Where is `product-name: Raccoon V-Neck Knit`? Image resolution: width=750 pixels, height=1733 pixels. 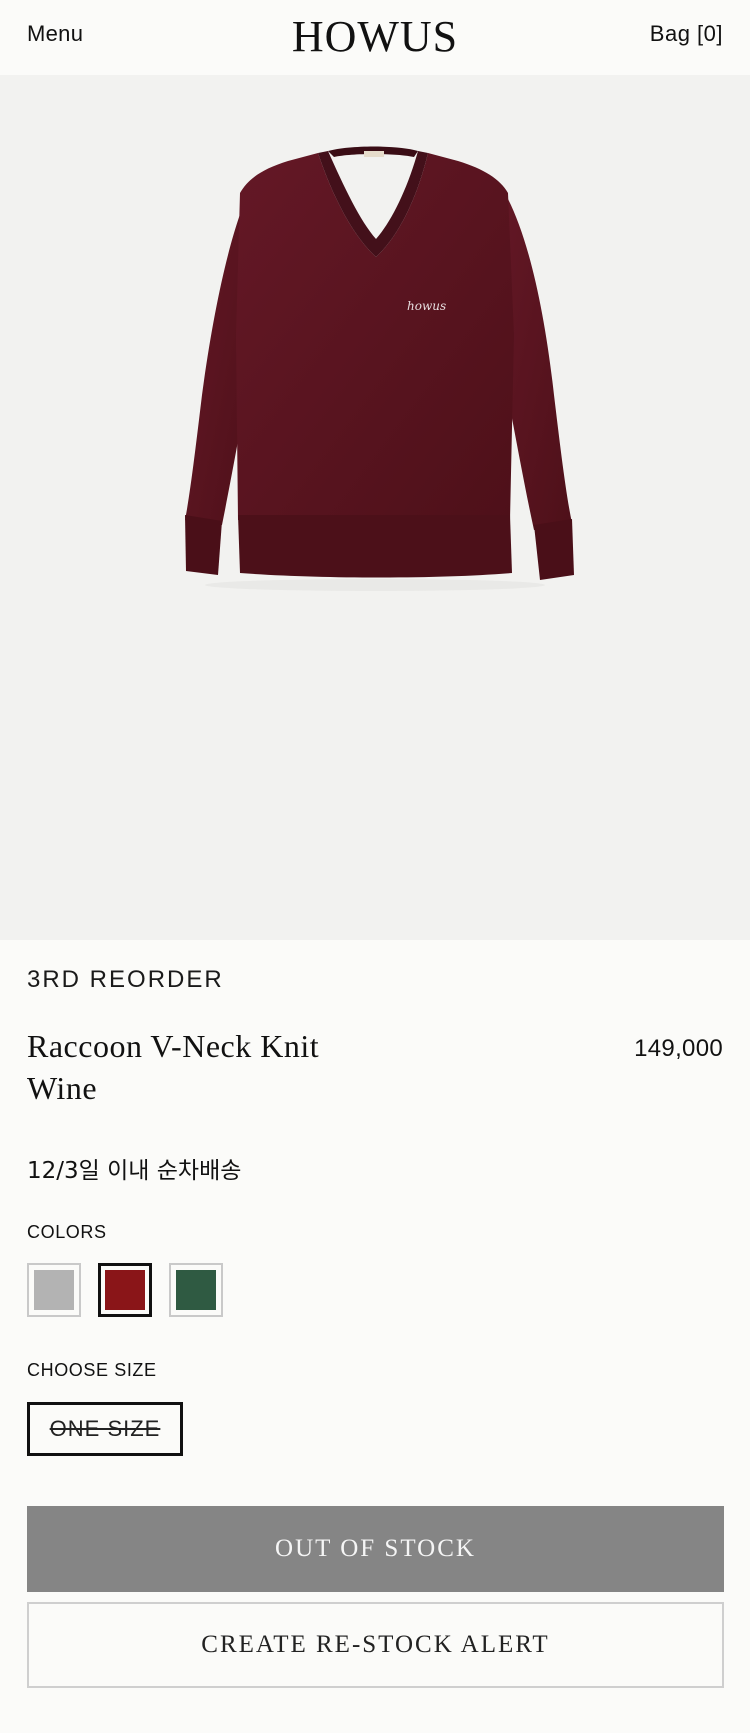
product-name: Raccoon V-Neck Knit is located at coordinates (173, 1046).